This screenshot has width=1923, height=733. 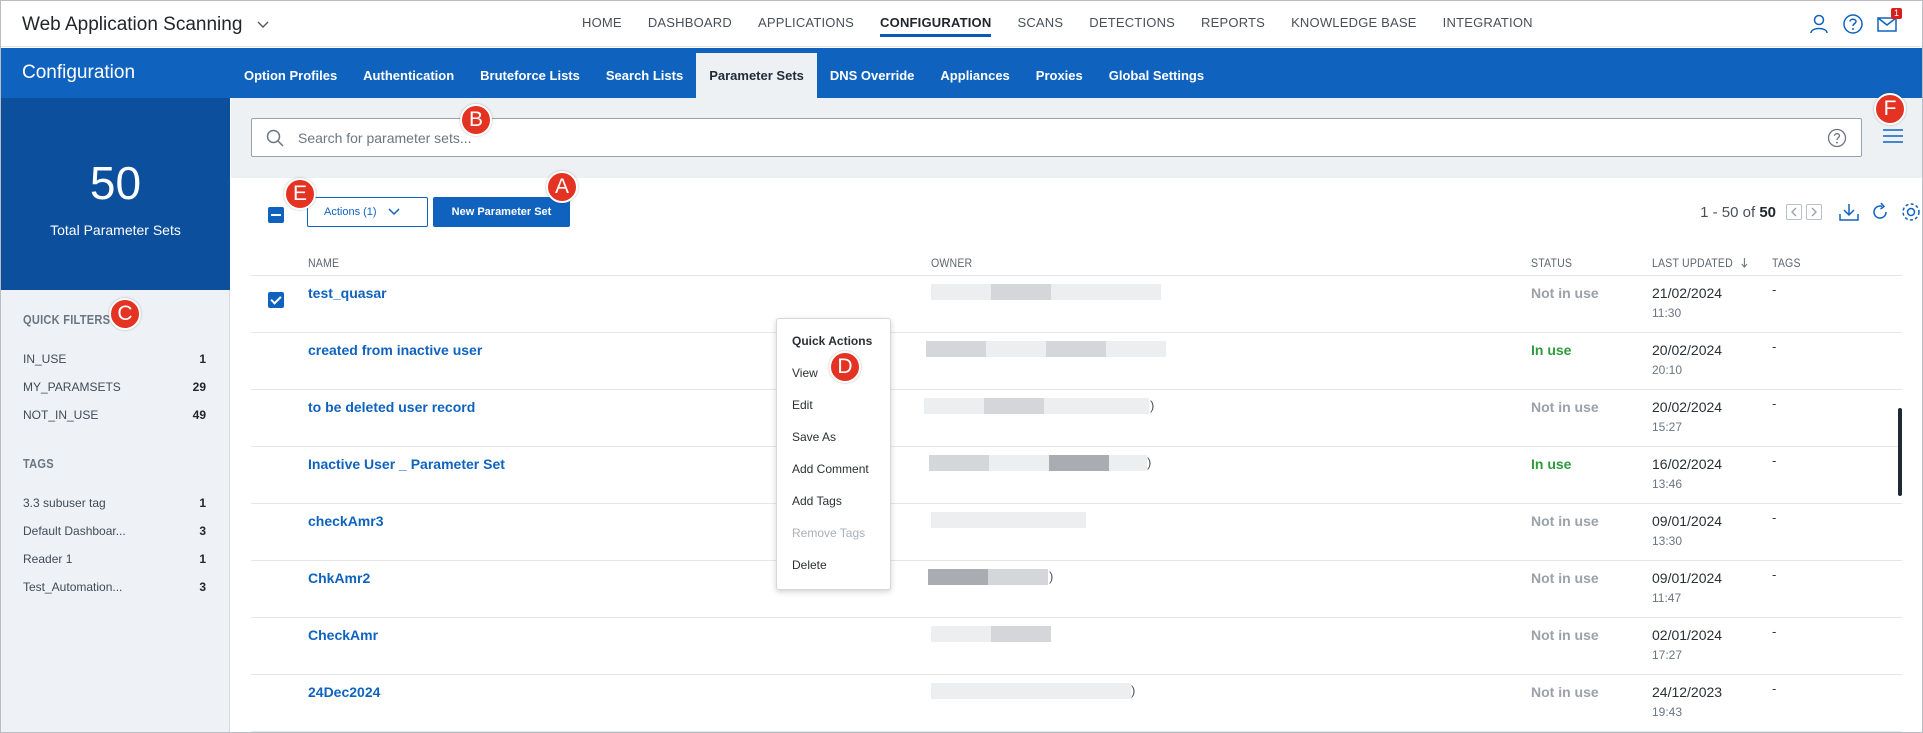 What do you see at coordinates (114, 387) in the screenshot?
I see `filter-my-paramsets: MY_PARAMSETS 29` at bounding box center [114, 387].